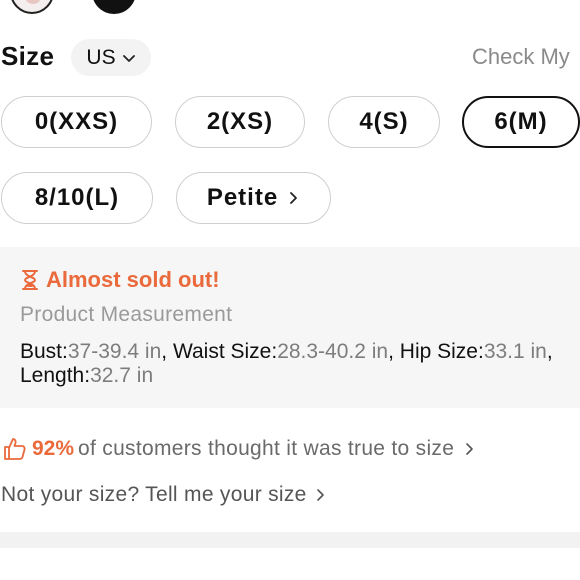 This screenshot has height=580, width=580. I want to click on tell-me-your-size-link: Not your size? Tell me your size, so click(164, 495).